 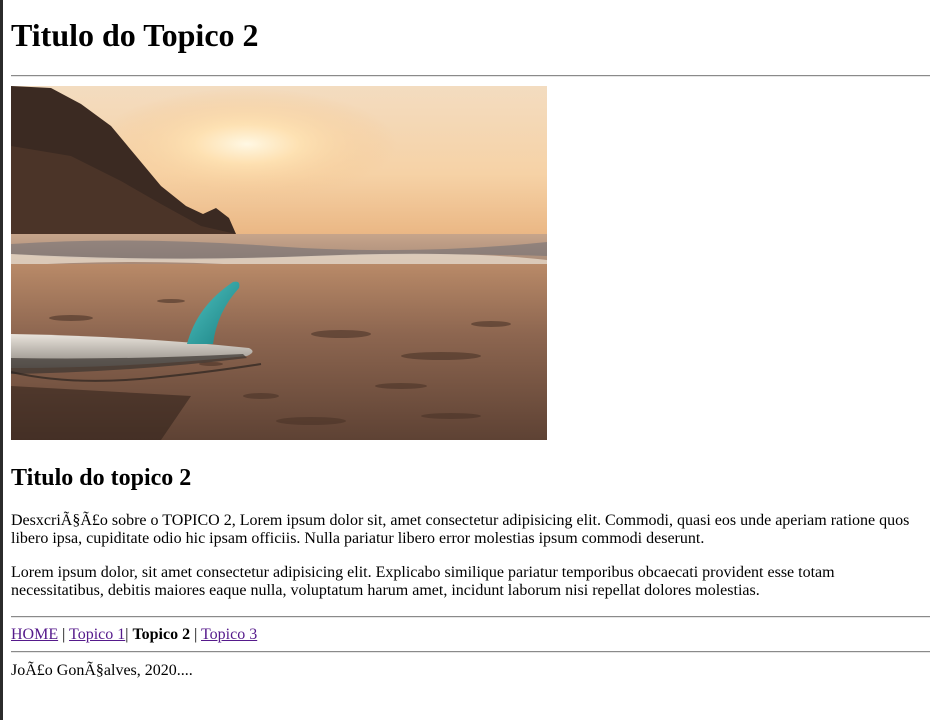 What do you see at coordinates (135, 35) in the screenshot?
I see `page-title: Titulo do Topico 2` at bounding box center [135, 35].